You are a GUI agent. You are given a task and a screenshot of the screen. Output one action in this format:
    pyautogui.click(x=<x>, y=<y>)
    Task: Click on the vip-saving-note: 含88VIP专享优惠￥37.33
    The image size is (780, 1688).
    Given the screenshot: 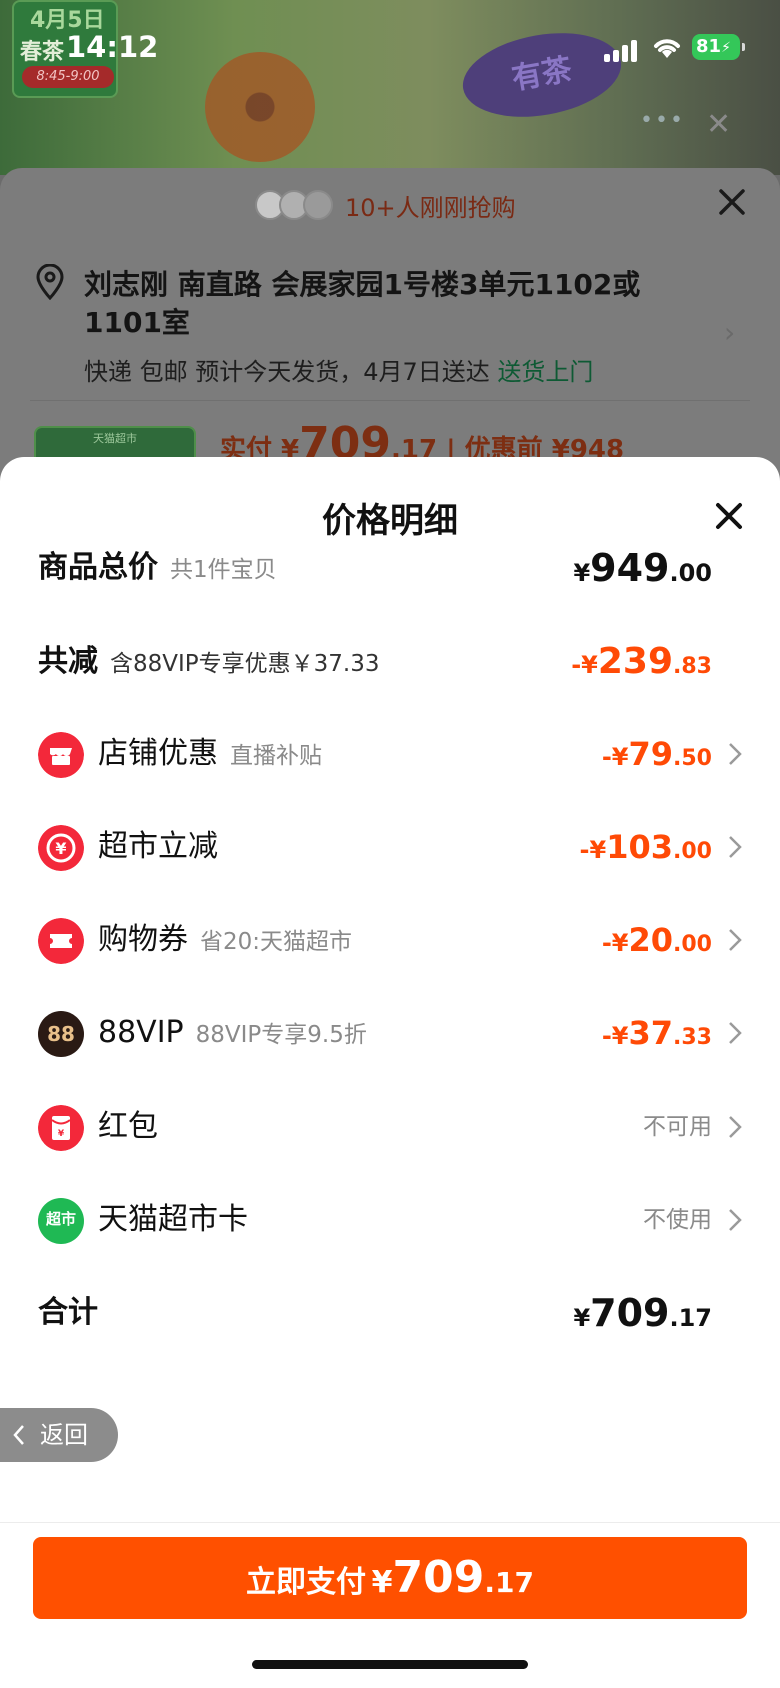 What is the action you would take?
    pyautogui.click(x=245, y=664)
    